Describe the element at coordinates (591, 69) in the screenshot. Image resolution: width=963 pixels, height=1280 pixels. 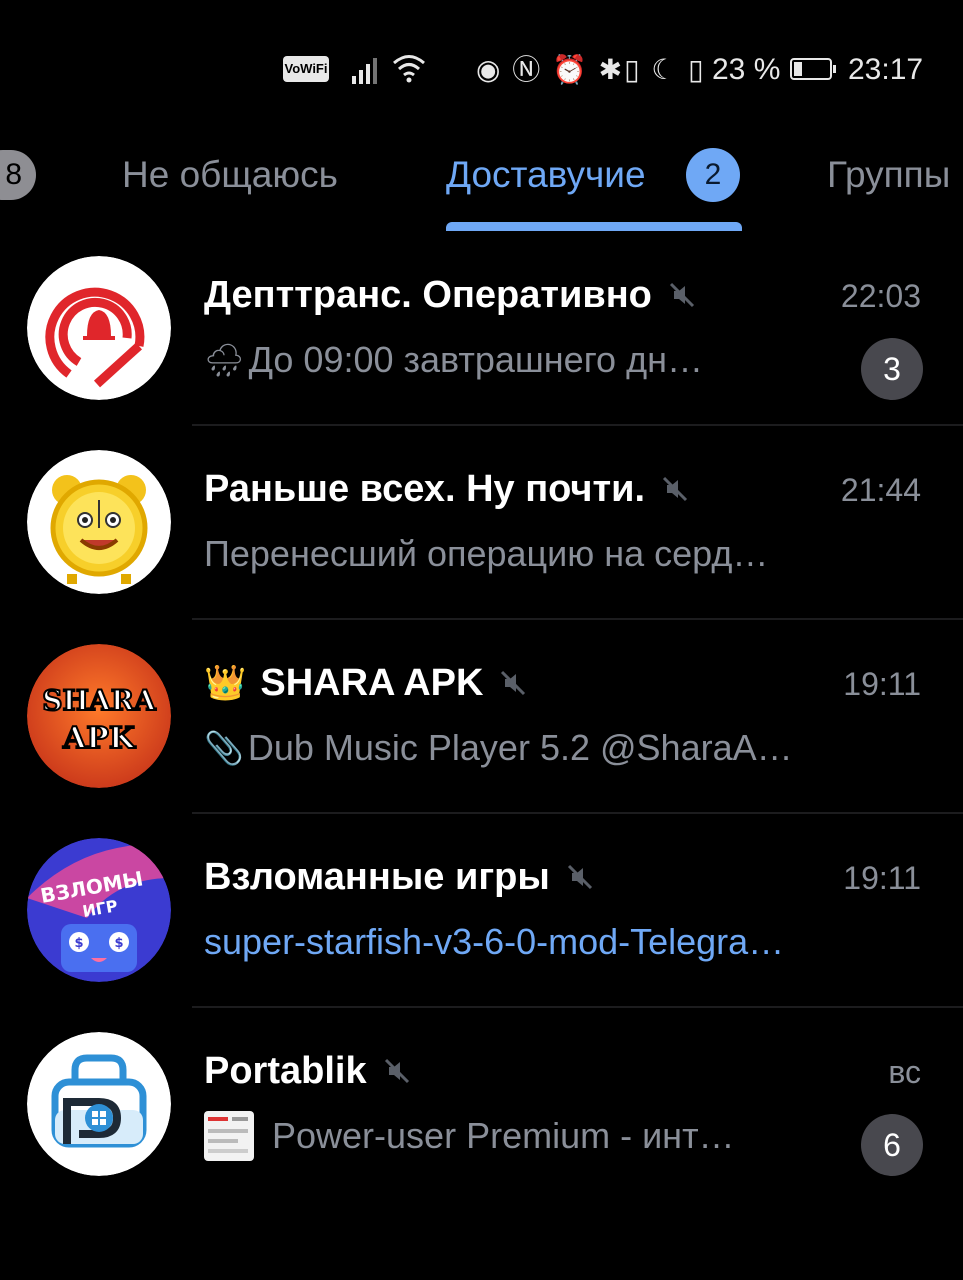
I see `system-status-icons: ◉ Ⓝ ⏰ ✱▯ ☾ ▯` at that location.